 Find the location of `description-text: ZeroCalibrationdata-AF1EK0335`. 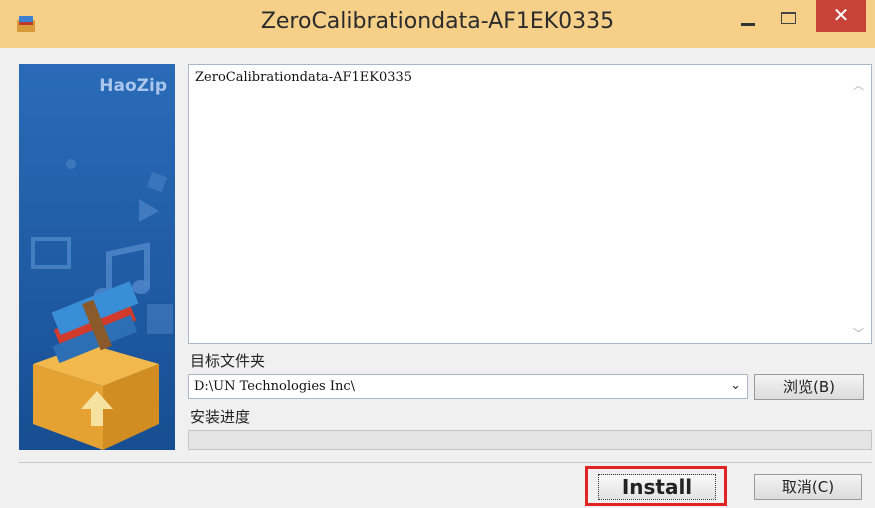

description-text: ZeroCalibrationdata-AF1EK0335 is located at coordinates (304, 77).